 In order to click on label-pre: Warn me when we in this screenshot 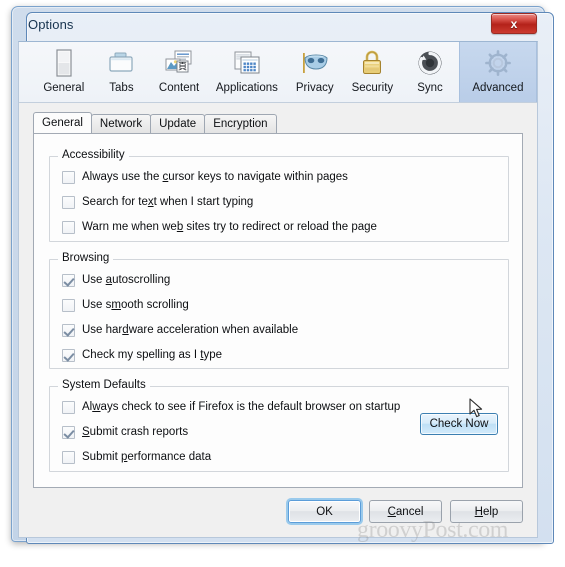, I will do `click(129, 227)`.